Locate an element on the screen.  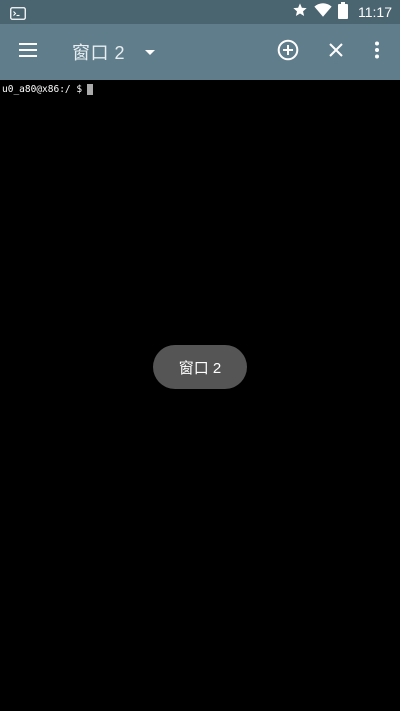
new-window-button is located at coordinates (288, 52).